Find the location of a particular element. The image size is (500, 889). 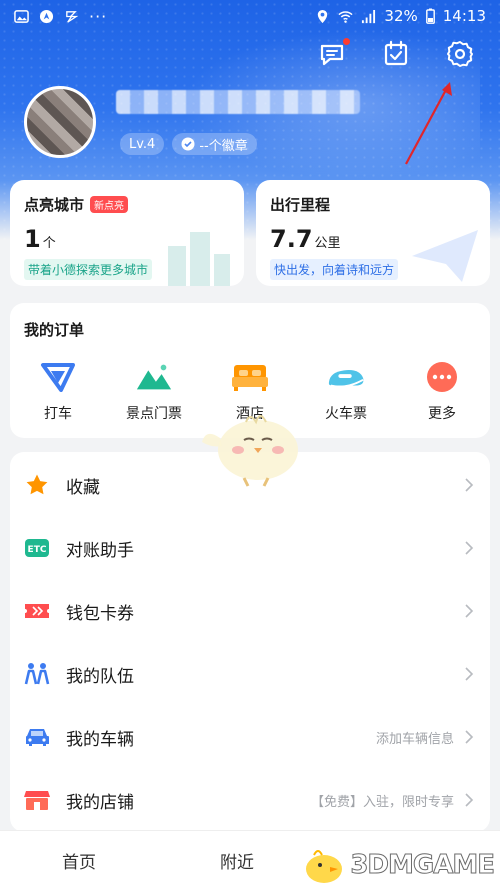

taxi-icon is located at coordinates (58, 377).